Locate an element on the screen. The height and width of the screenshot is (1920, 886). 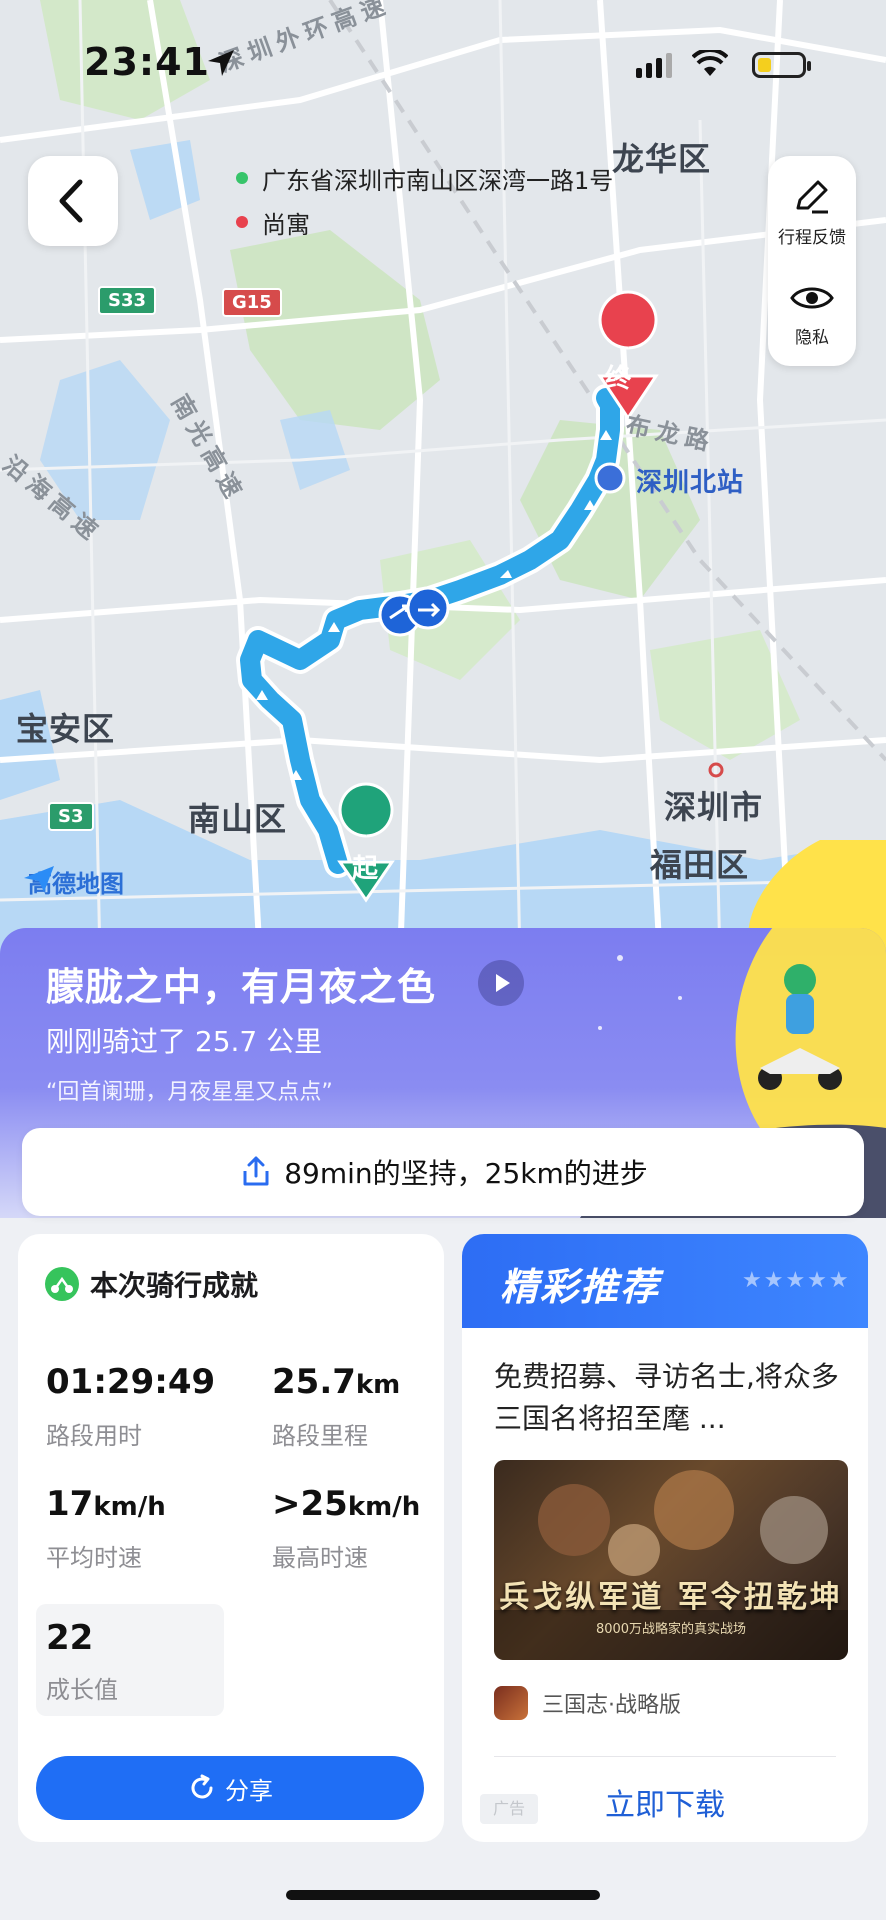
distance-value: 25.7km is located at coordinates (336, 1382).